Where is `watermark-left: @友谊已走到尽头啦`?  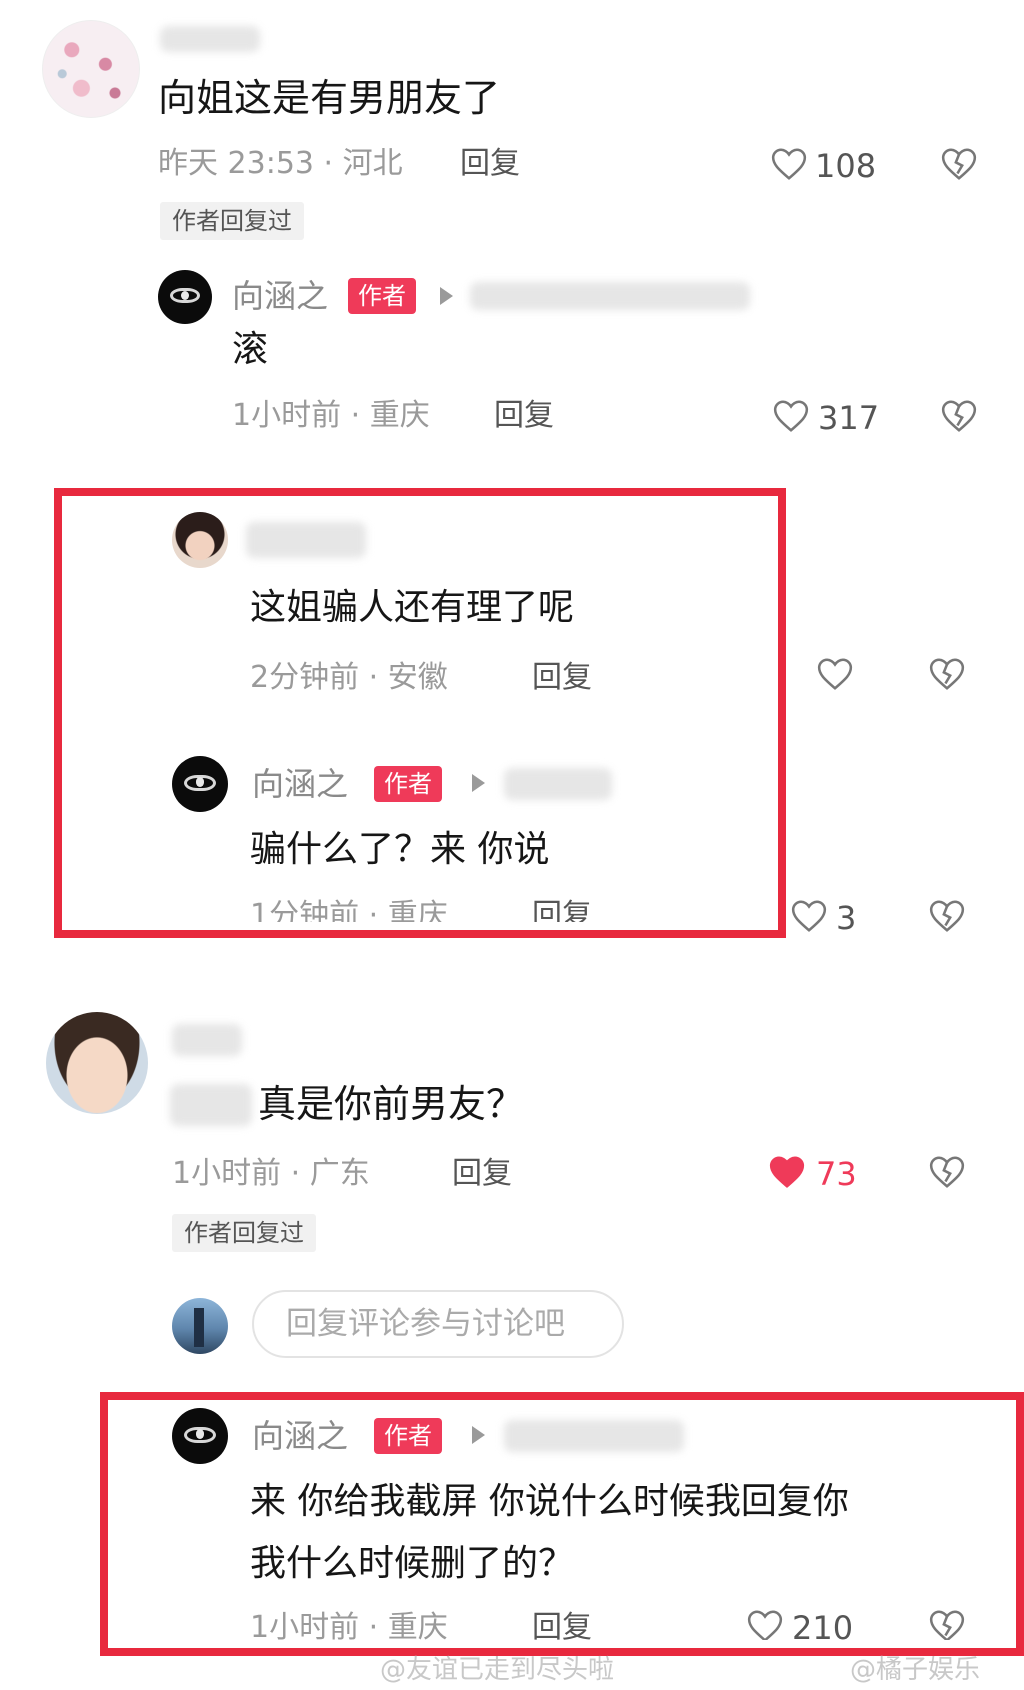 watermark-left: @友谊已走到尽头啦 is located at coordinates (497, 1670).